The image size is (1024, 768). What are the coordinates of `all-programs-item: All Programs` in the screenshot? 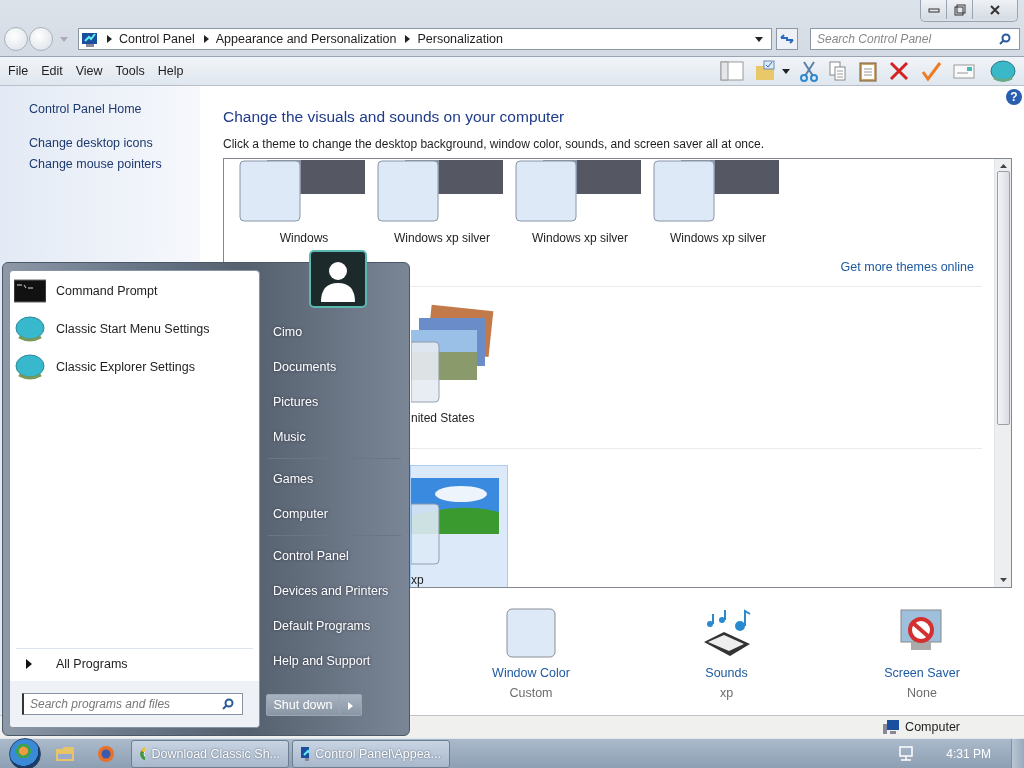 It's located at (134, 663).